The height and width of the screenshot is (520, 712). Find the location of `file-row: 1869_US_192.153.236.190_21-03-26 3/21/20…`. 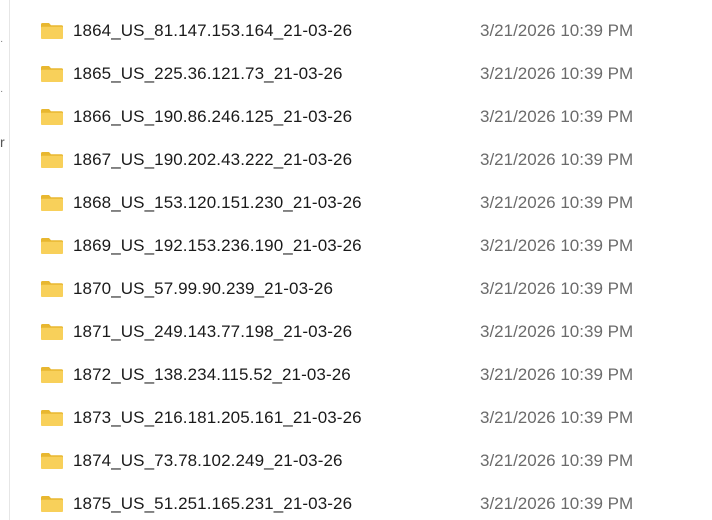

file-row: 1869_US_192.153.236.190_21-03-26 3/21/20… is located at coordinates (374, 245).